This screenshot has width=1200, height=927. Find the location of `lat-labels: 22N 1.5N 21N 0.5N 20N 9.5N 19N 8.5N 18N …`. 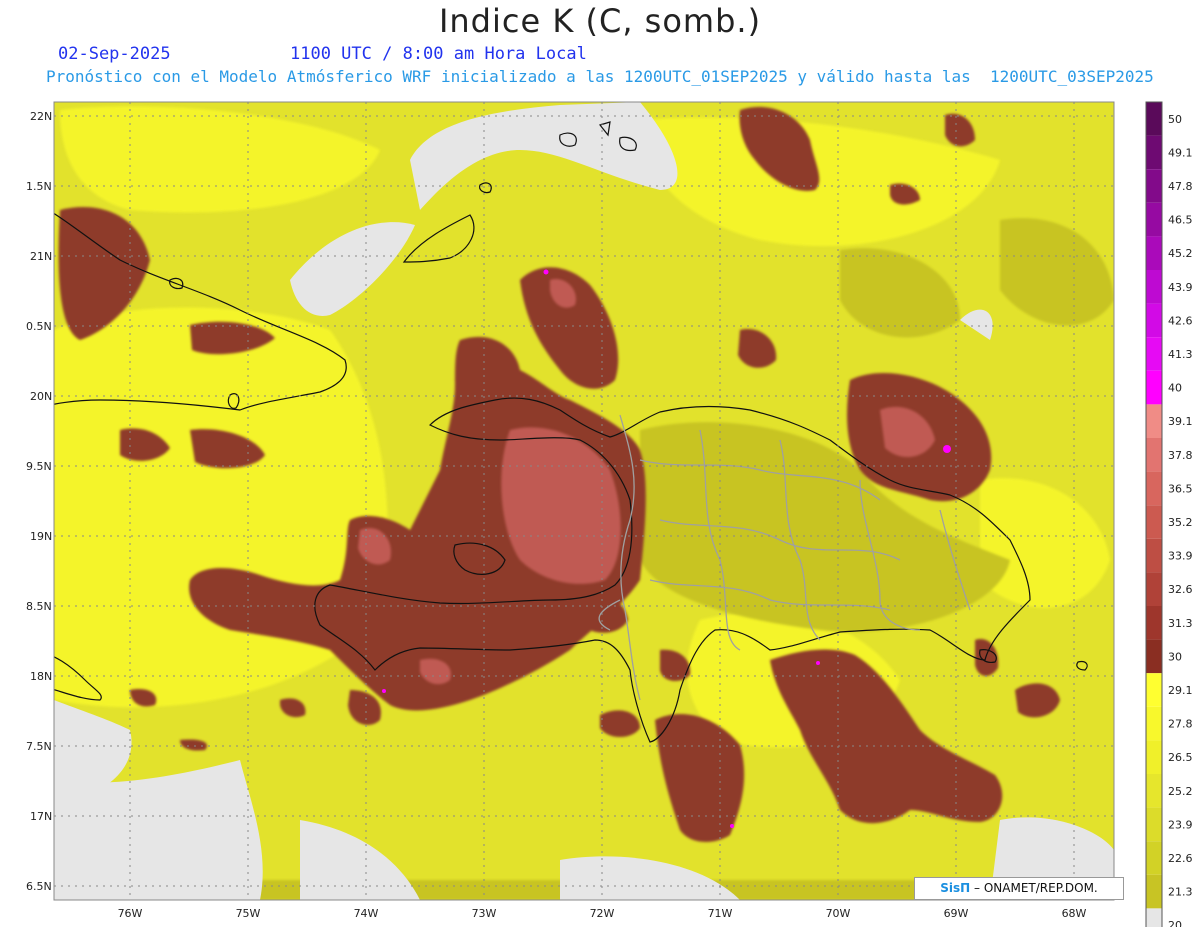

lat-labels: 22N 1.5N 21N 0.5N 20N 9.5N 19N 8.5N 18N … is located at coordinates (39, 501).